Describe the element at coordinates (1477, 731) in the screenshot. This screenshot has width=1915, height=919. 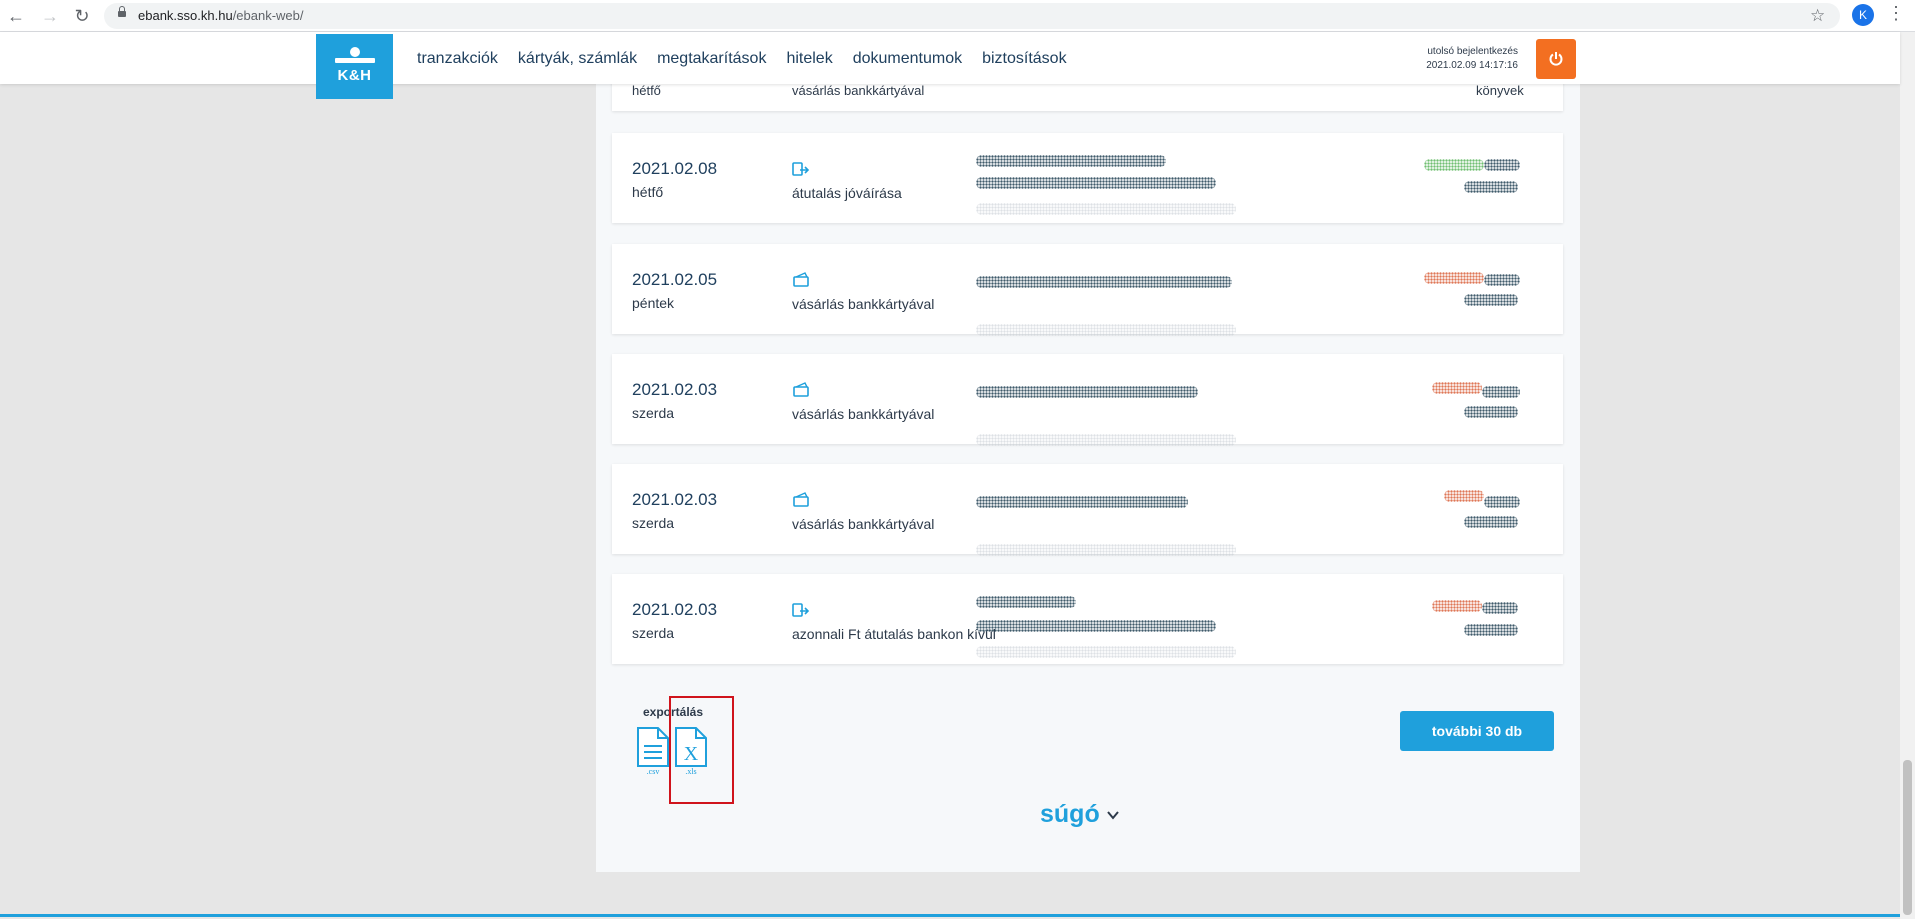
I see `load-more-button: további 30 db` at that location.